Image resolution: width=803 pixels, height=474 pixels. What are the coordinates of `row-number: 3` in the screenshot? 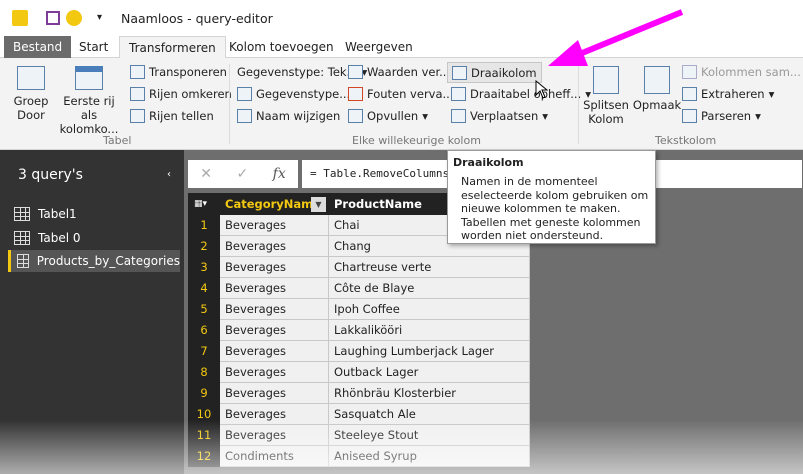 It's located at (204, 267).